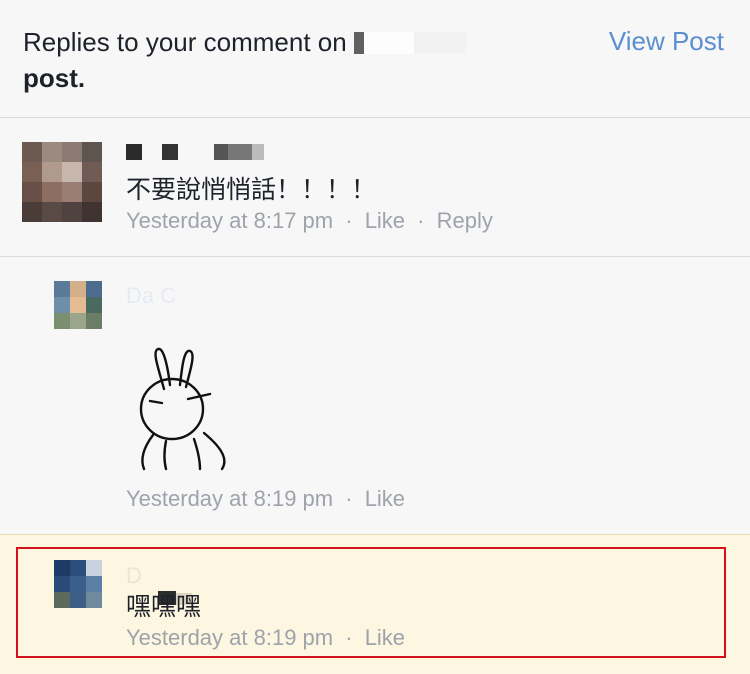  Describe the element at coordinates (181, 295) in the screenshot. I see `author-name-blurred: Da C` at that location.